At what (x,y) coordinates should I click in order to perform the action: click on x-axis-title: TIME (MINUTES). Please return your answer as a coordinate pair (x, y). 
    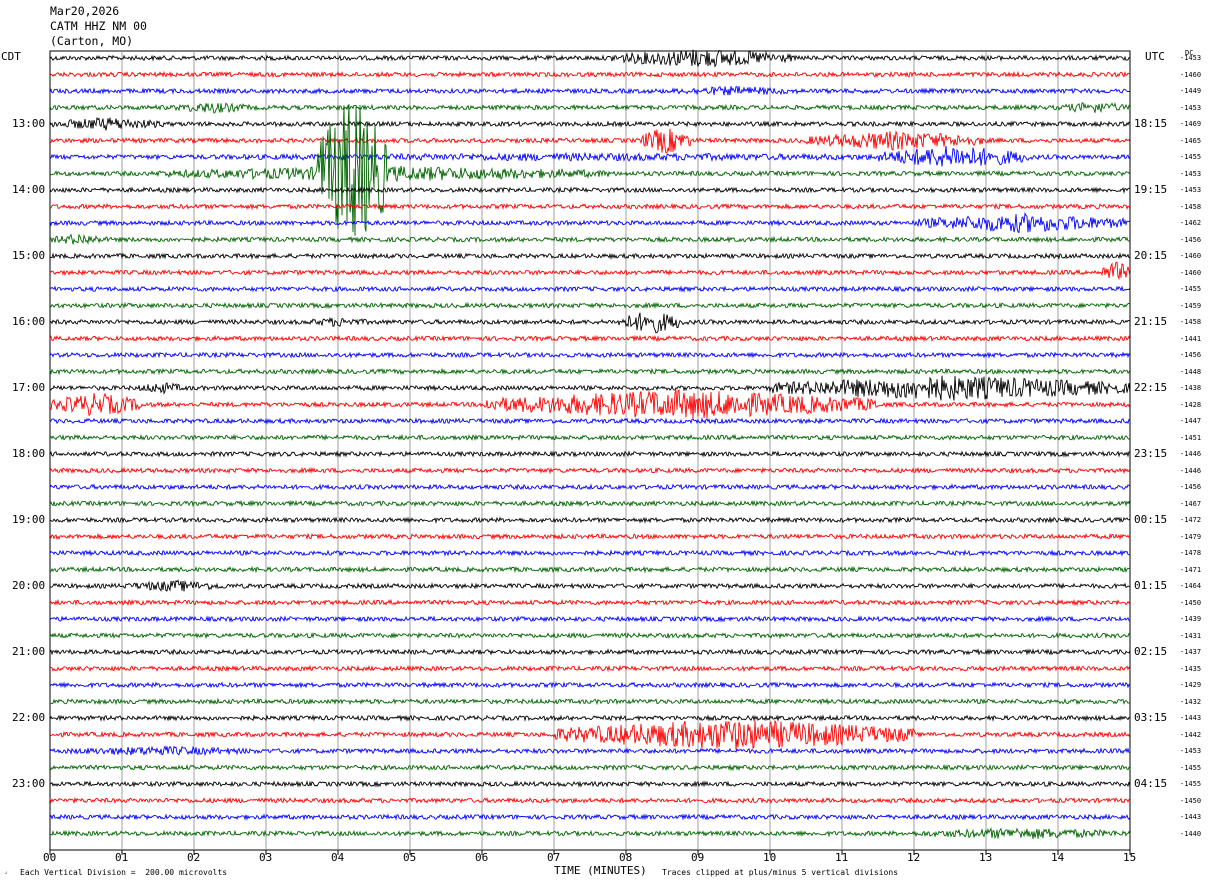
    Looking at the image, I should click on (600, 870).